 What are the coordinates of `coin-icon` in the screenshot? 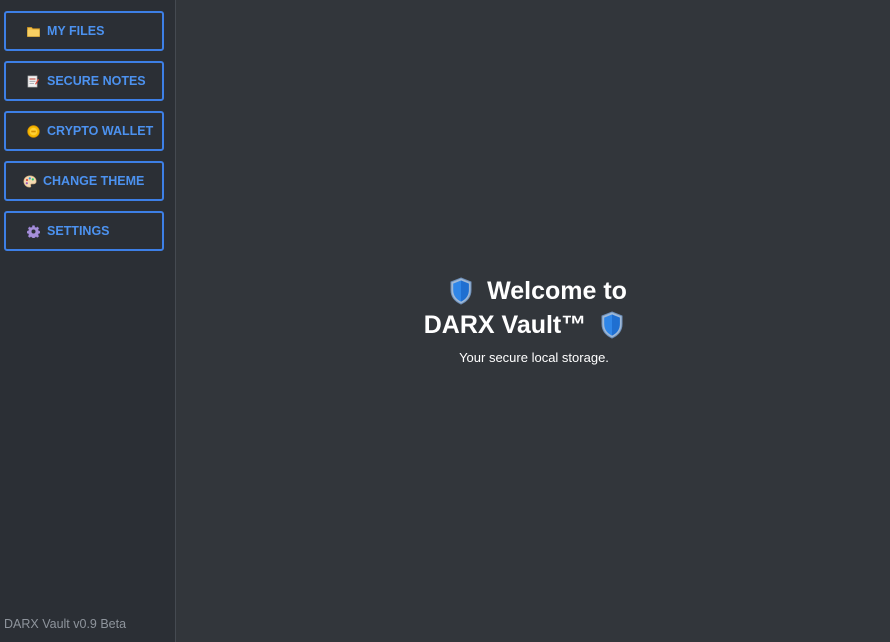 It's located at (33, 131).